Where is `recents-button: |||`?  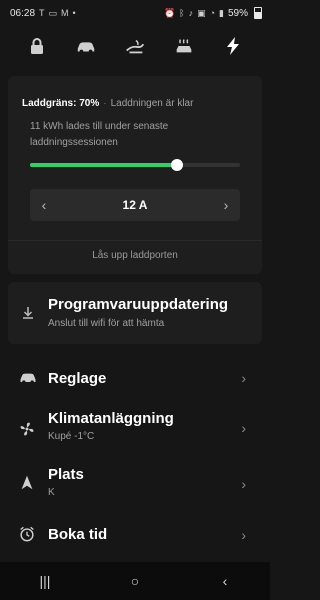 recents-button: ||| is located at coordinates (45, 581).